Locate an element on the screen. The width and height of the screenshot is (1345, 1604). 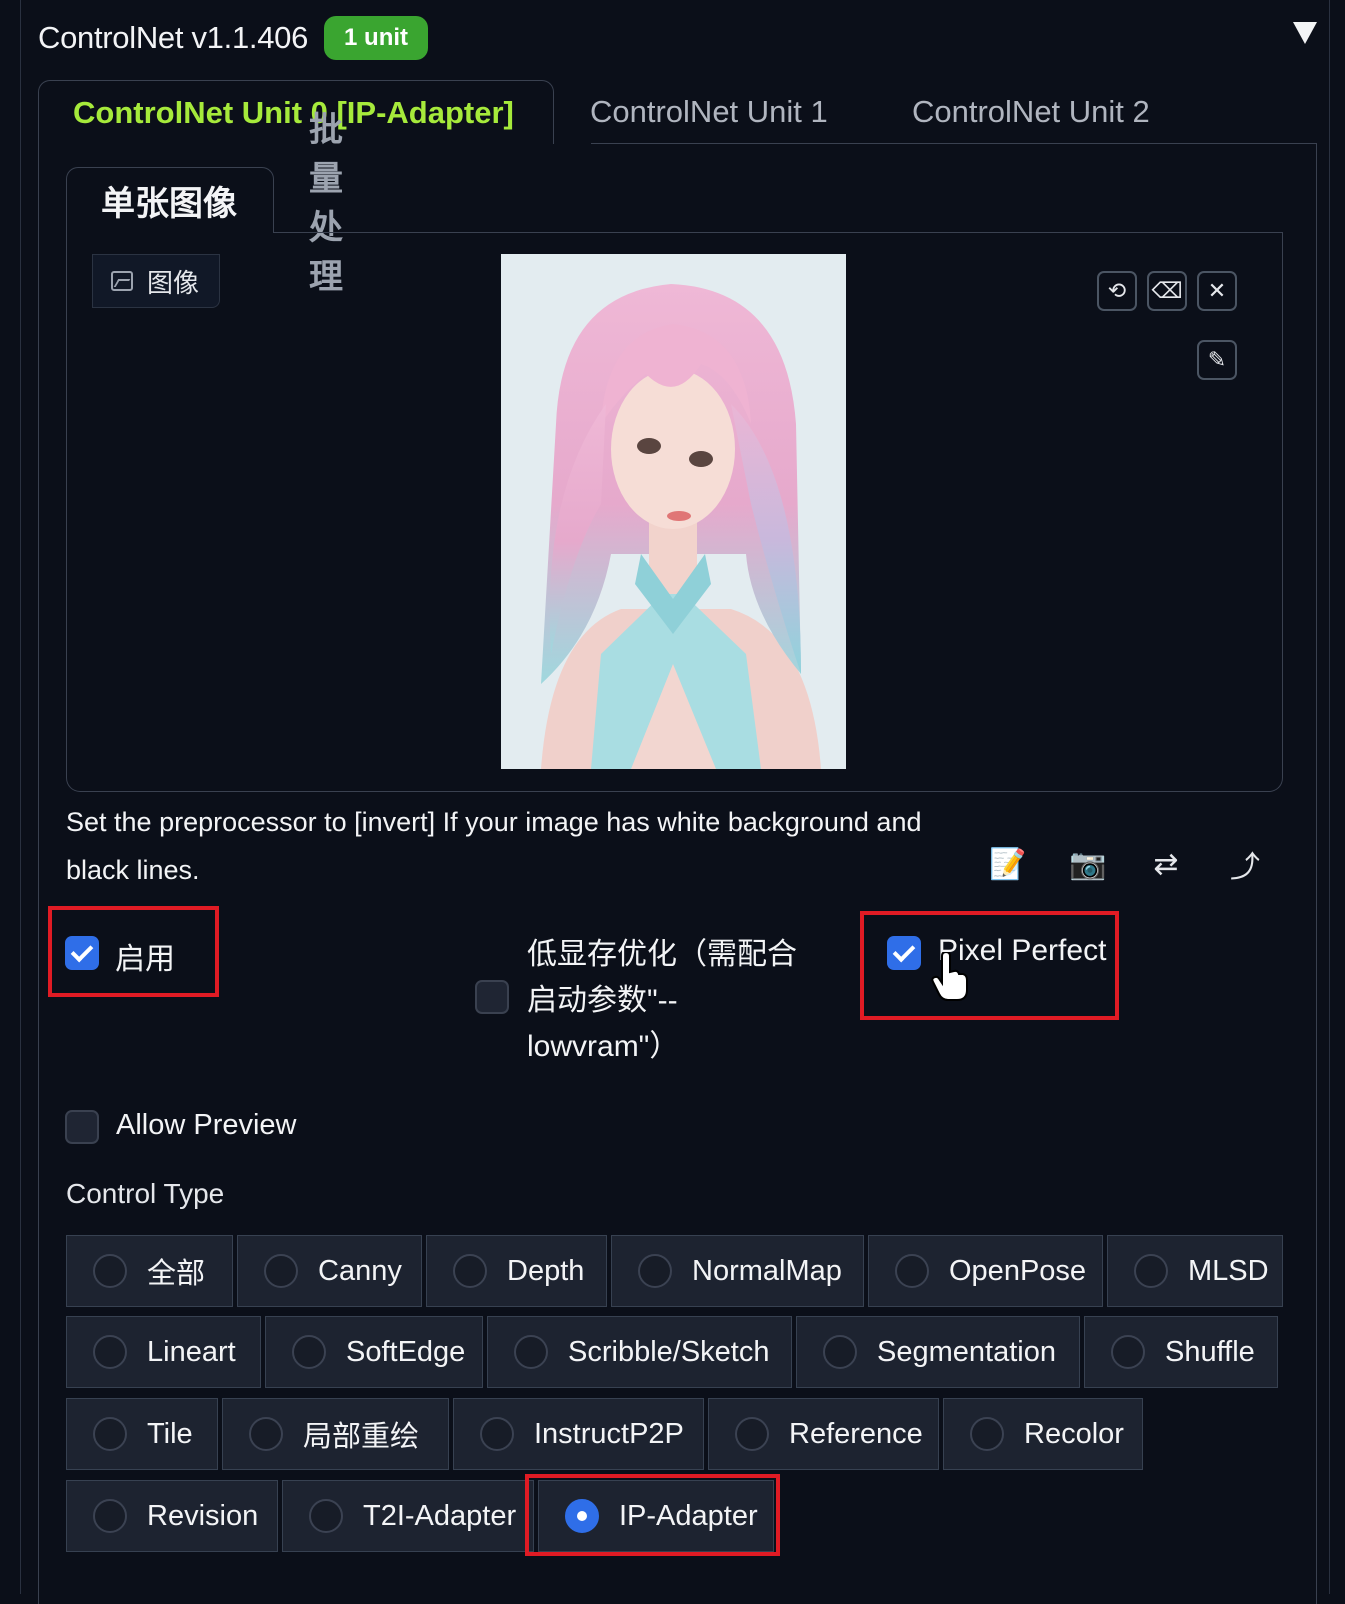
radio-label: T2I-Adapter is located at coordinates (440, 1515).